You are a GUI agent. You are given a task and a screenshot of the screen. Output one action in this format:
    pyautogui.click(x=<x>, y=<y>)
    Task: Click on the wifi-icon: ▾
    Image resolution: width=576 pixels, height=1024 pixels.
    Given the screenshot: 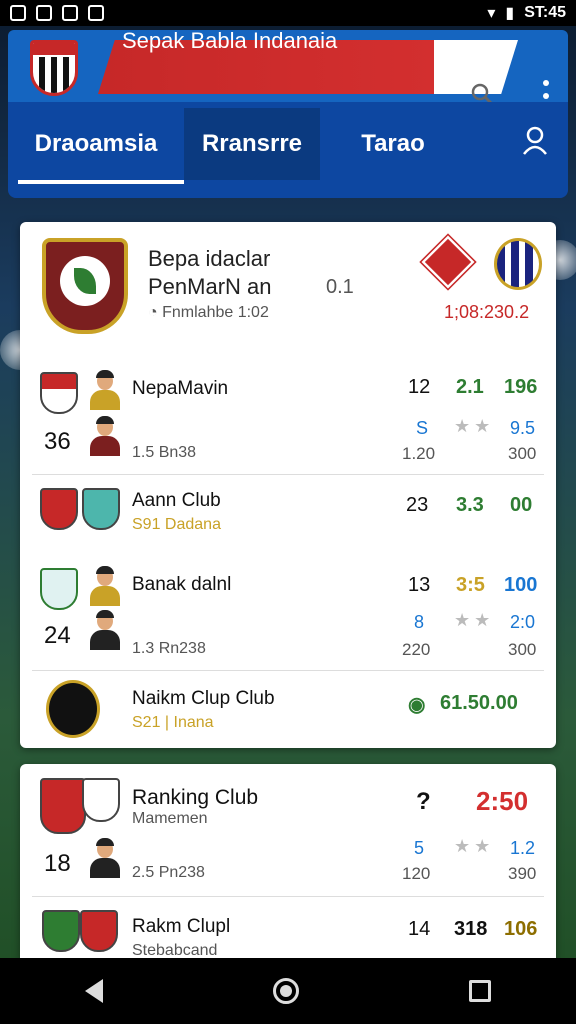 What is the action you would take?
    pyautogui.click(x=491, y=13)
    